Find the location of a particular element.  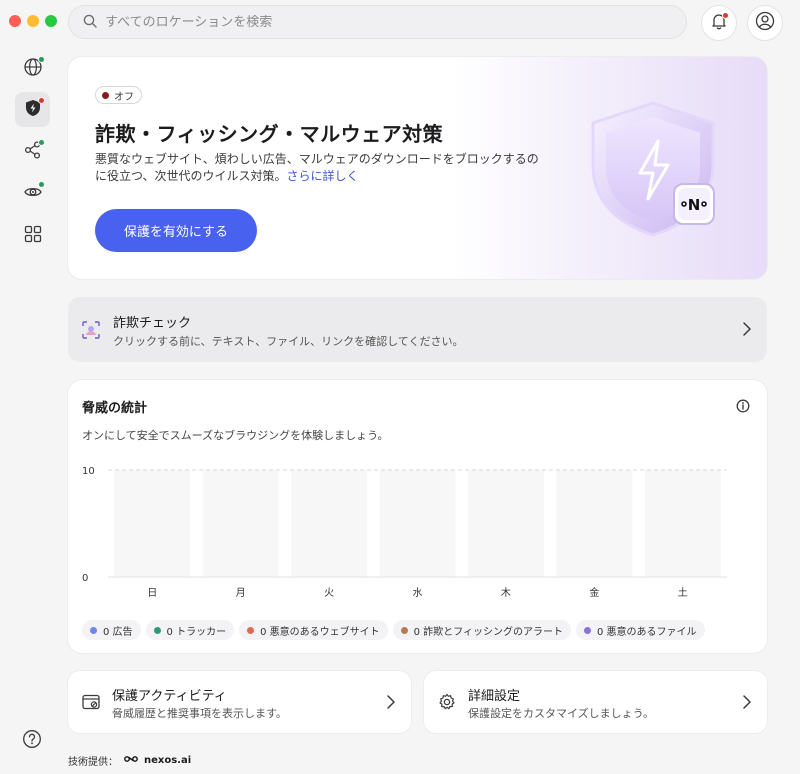

protection-activity-title: 保護アクティビティ is located at coordinates (169, 696).